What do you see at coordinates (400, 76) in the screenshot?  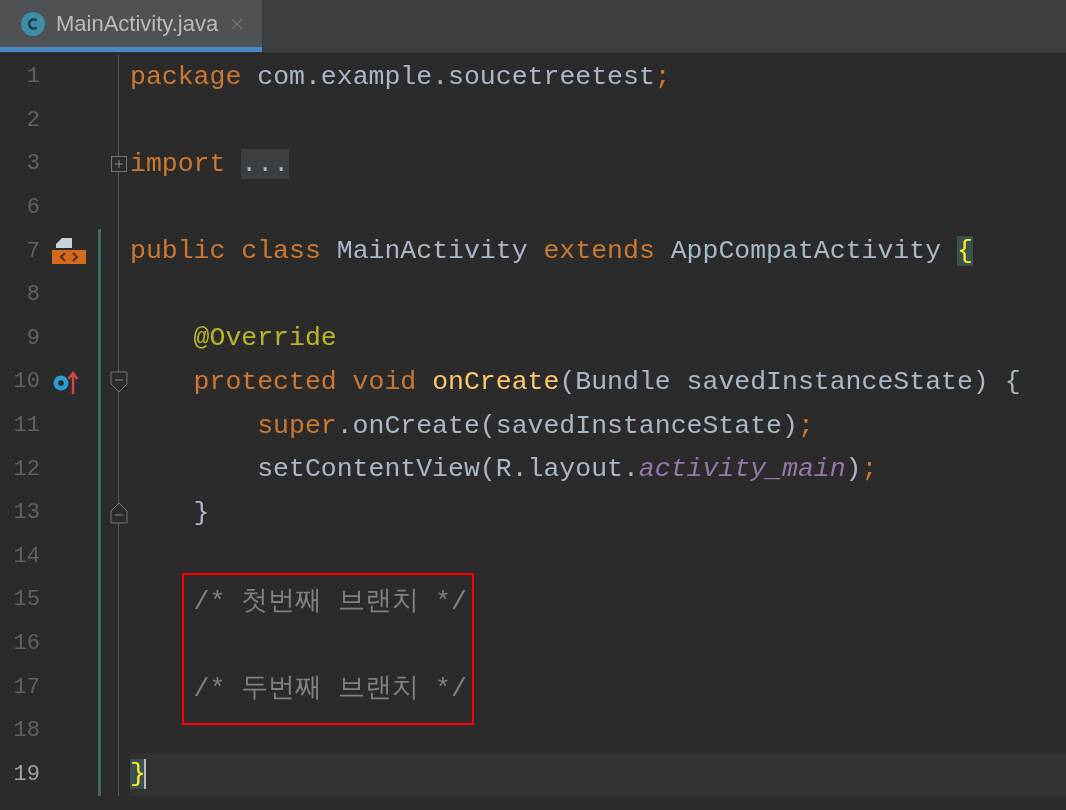 I see `code-line: package com.example.soucetreetest;` at bounding box center [400, 76].